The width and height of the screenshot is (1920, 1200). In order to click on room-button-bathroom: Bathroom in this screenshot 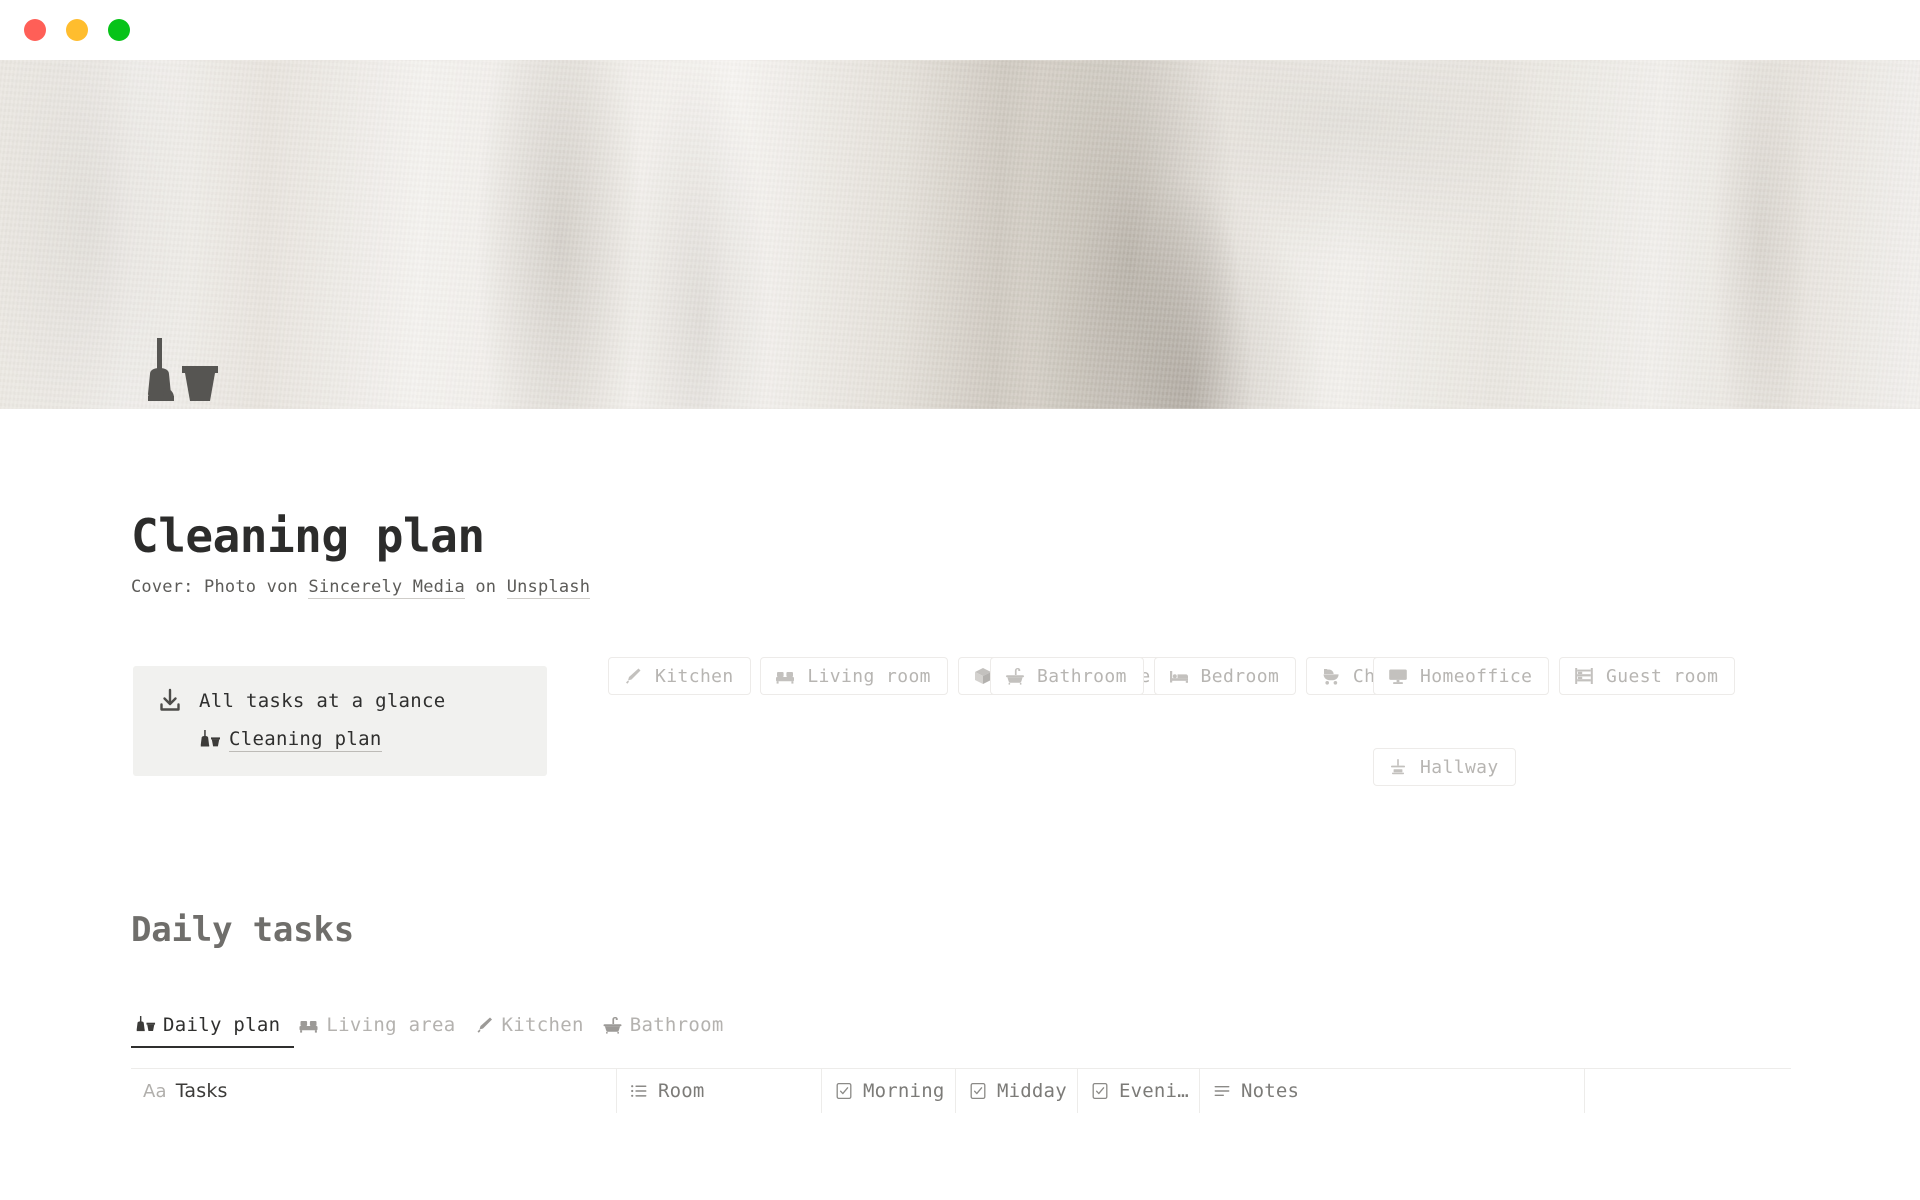, I will do `click(1067, 676)`.